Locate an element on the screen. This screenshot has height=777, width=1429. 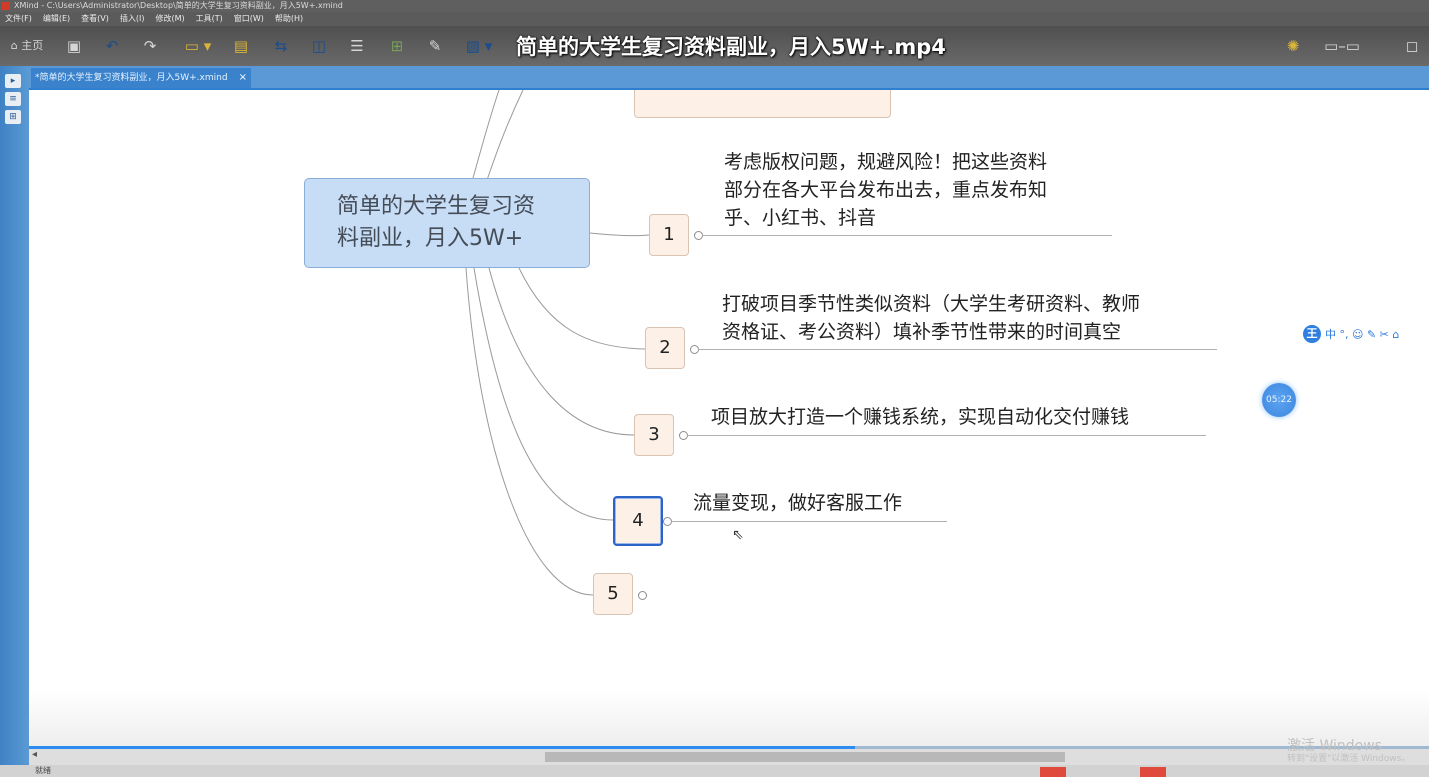
windows-activation-watermark: 激活 Windows 转到"设置"以激活 Windows。 is located at coordinates (1348, 751).